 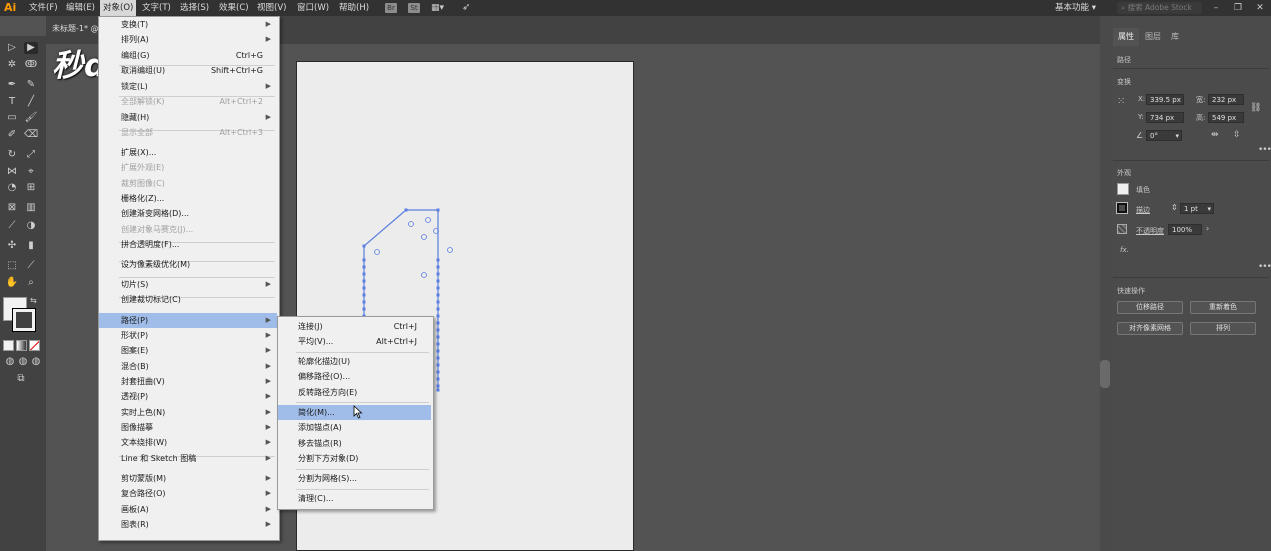 What do you see at coordinates (188, 132) in the screenshot?
I see `menu-item-show-all: 显示全部 Alt+Ctrl+3` at bounding box center [188, 132].